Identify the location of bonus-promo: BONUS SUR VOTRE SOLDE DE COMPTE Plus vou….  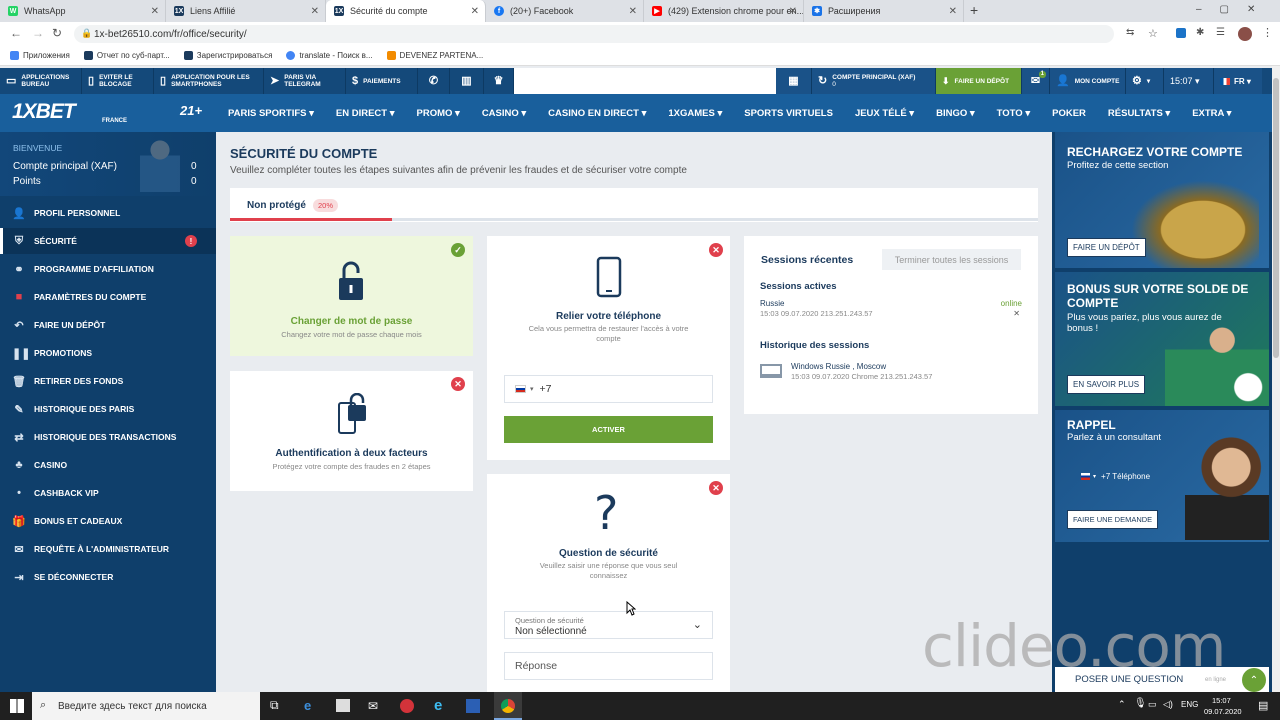
(1162, 339).